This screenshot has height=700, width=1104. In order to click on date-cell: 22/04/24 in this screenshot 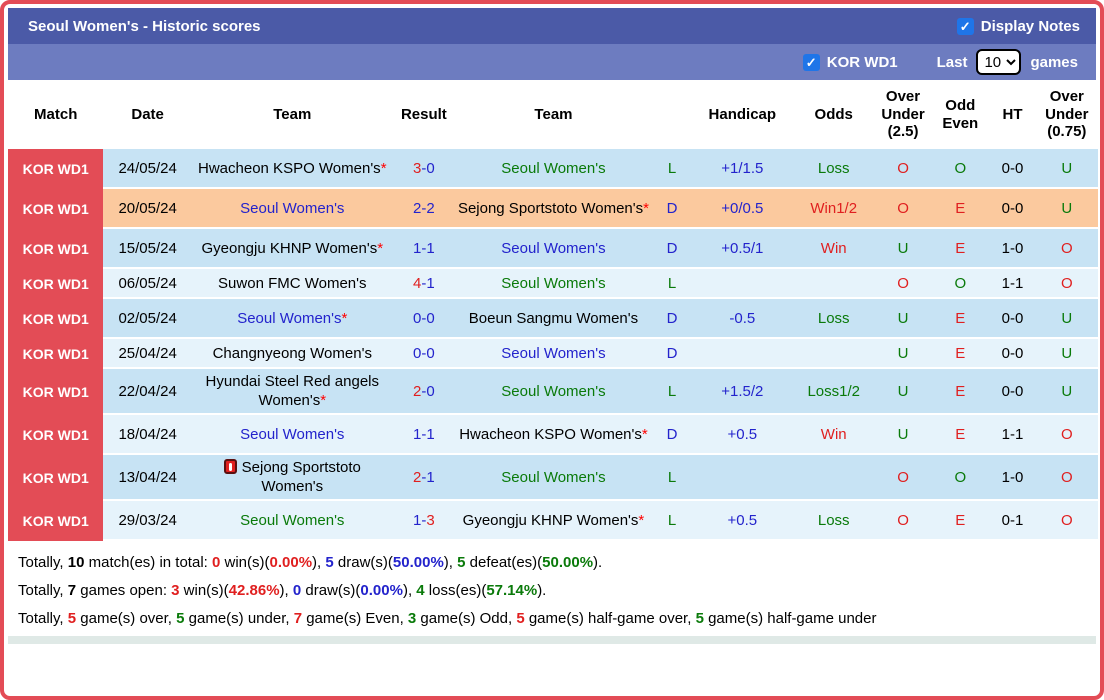, I will do `click(147, 392)`.